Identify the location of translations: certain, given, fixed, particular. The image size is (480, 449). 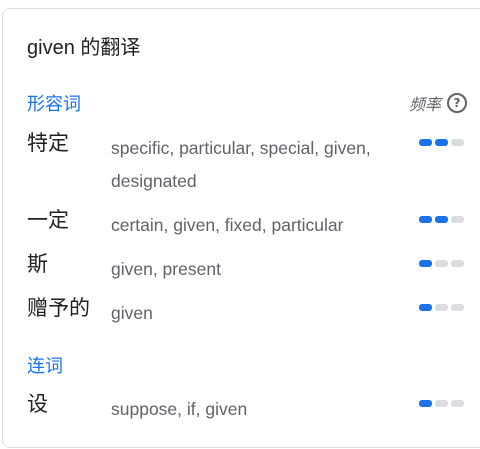
(227, 225).